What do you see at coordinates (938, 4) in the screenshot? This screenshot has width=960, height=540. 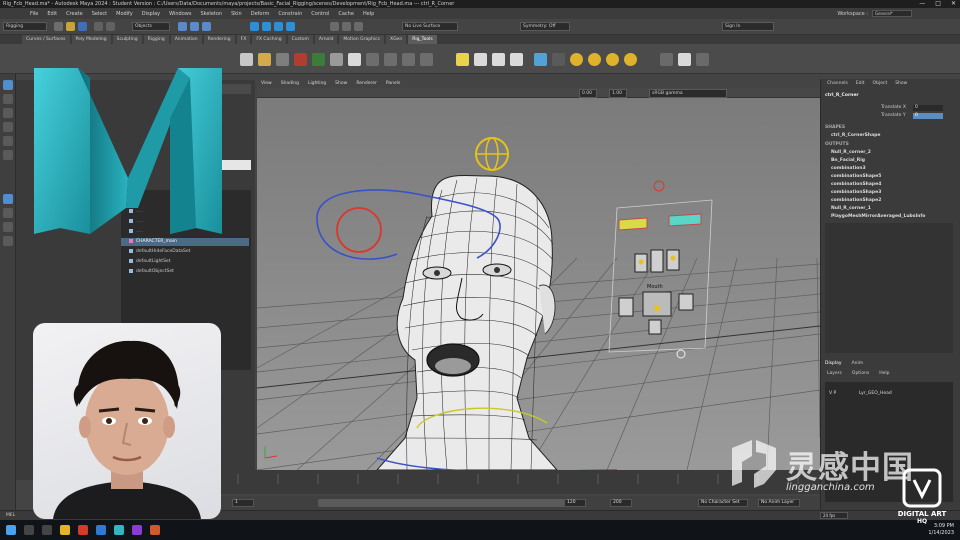 I see `maximize-button: □` at bounding box center [938, 4].